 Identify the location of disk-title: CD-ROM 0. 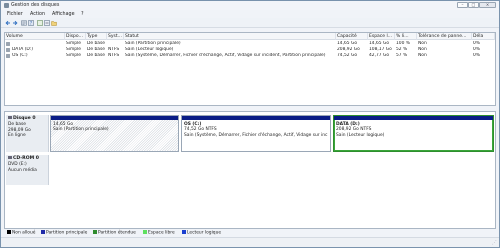
(26, 158).